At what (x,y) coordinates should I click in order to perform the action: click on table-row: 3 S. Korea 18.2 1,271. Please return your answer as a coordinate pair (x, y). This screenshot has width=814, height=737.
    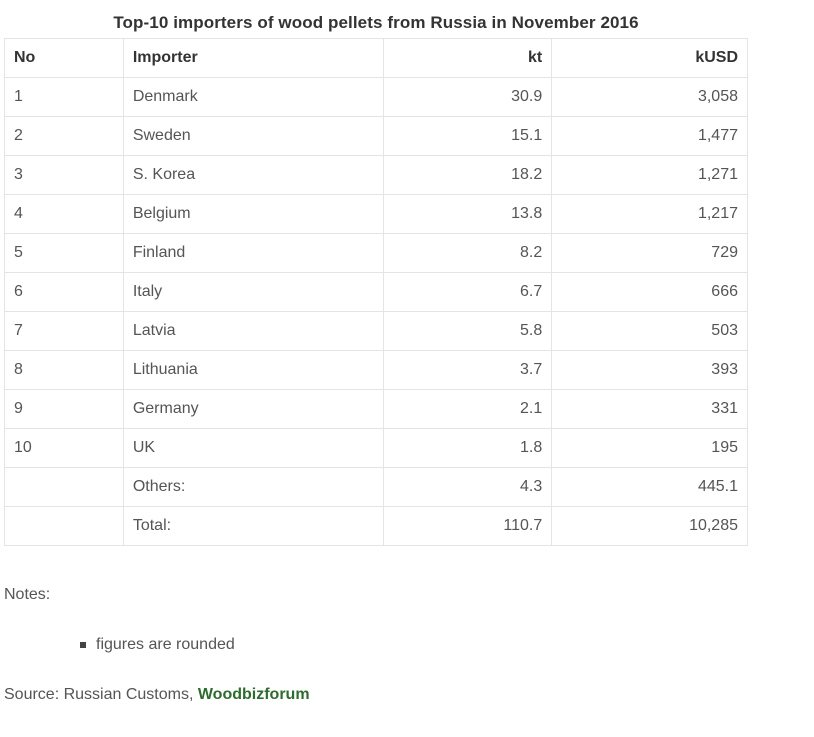
    Looking at the image, I should click on (376, 175).